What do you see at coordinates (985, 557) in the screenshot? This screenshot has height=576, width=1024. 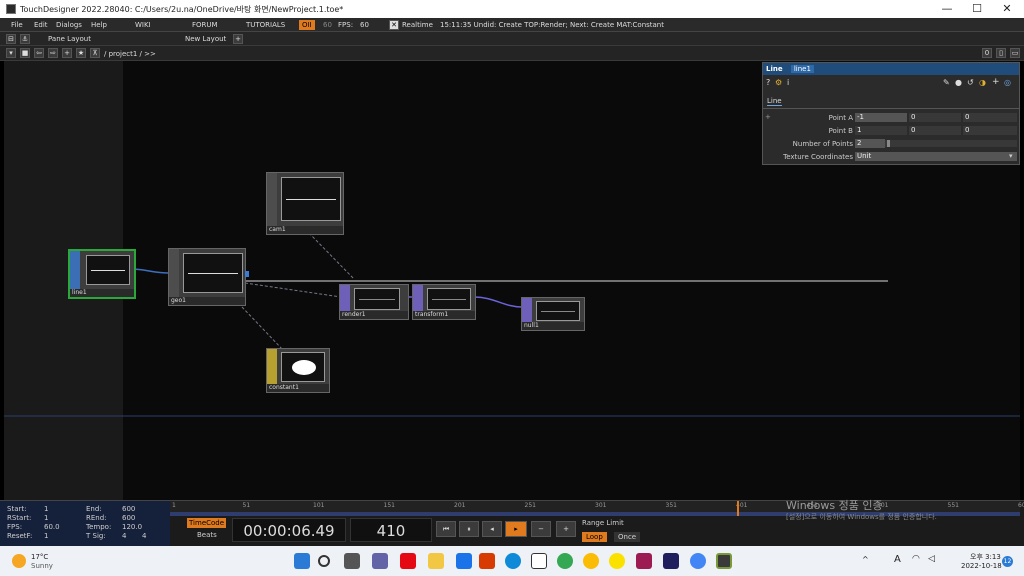 I see `clock-time: 오후 3:13` at bounding box center [985, 557].